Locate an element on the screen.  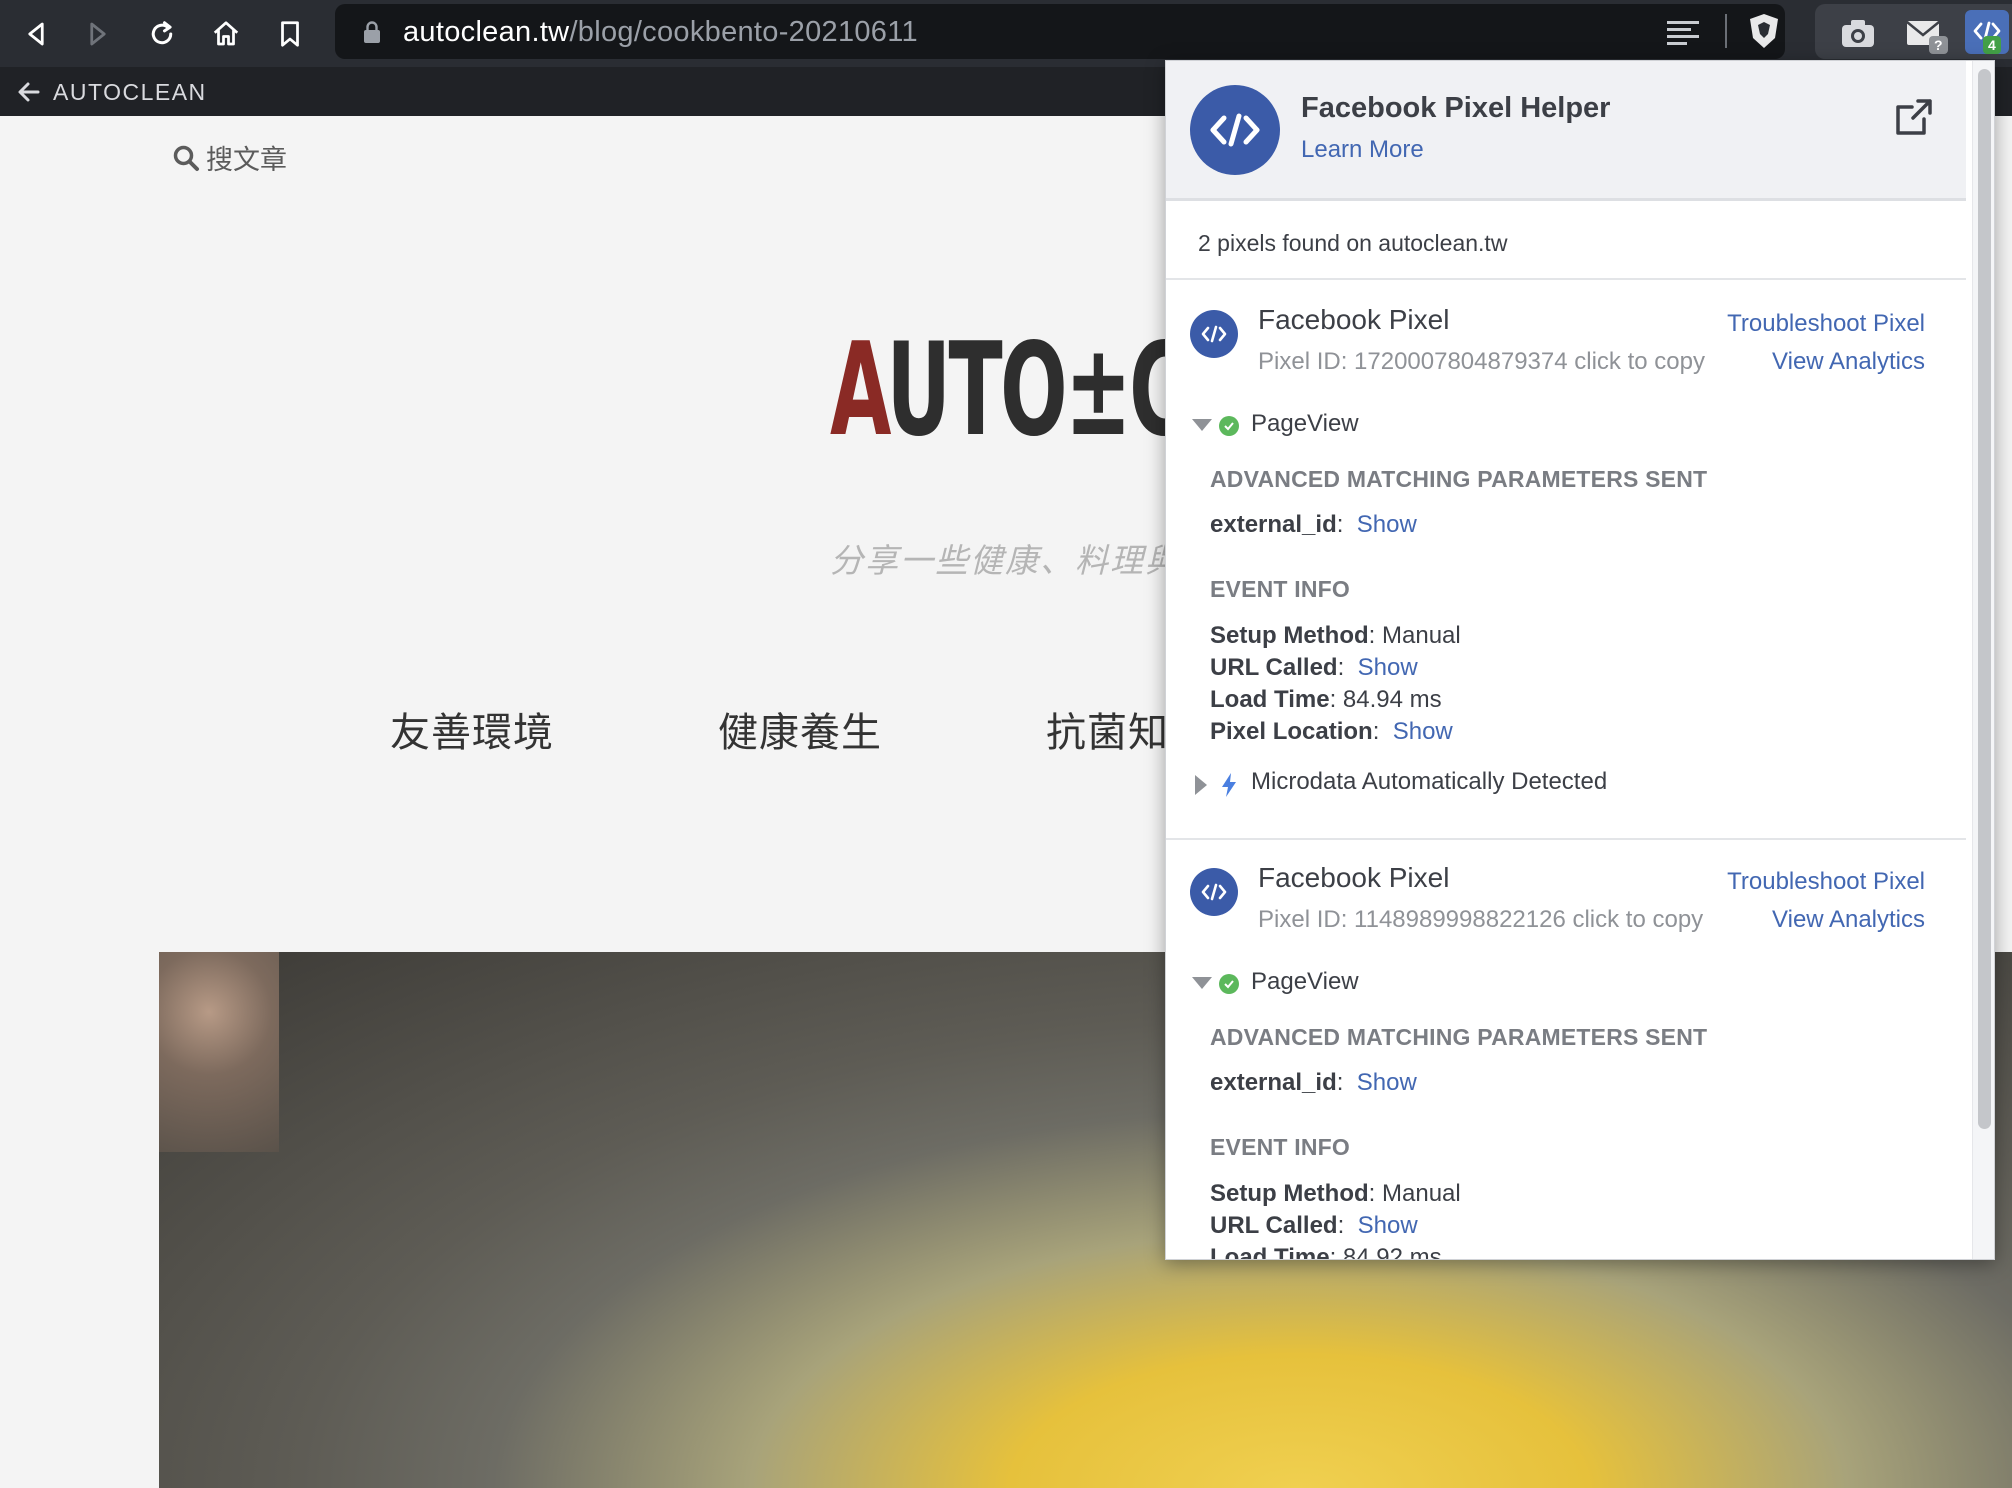
reload-button is located at coordinates (162, 34).